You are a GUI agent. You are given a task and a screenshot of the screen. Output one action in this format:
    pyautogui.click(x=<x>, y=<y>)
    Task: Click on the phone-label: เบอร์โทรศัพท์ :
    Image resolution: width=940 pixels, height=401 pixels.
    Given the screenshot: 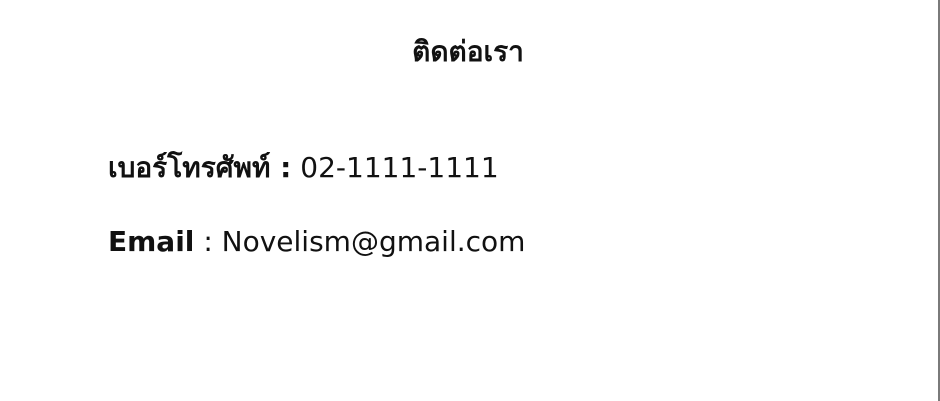 What is the action you would take?
    pyautogui.click(x=200, y=167)
    